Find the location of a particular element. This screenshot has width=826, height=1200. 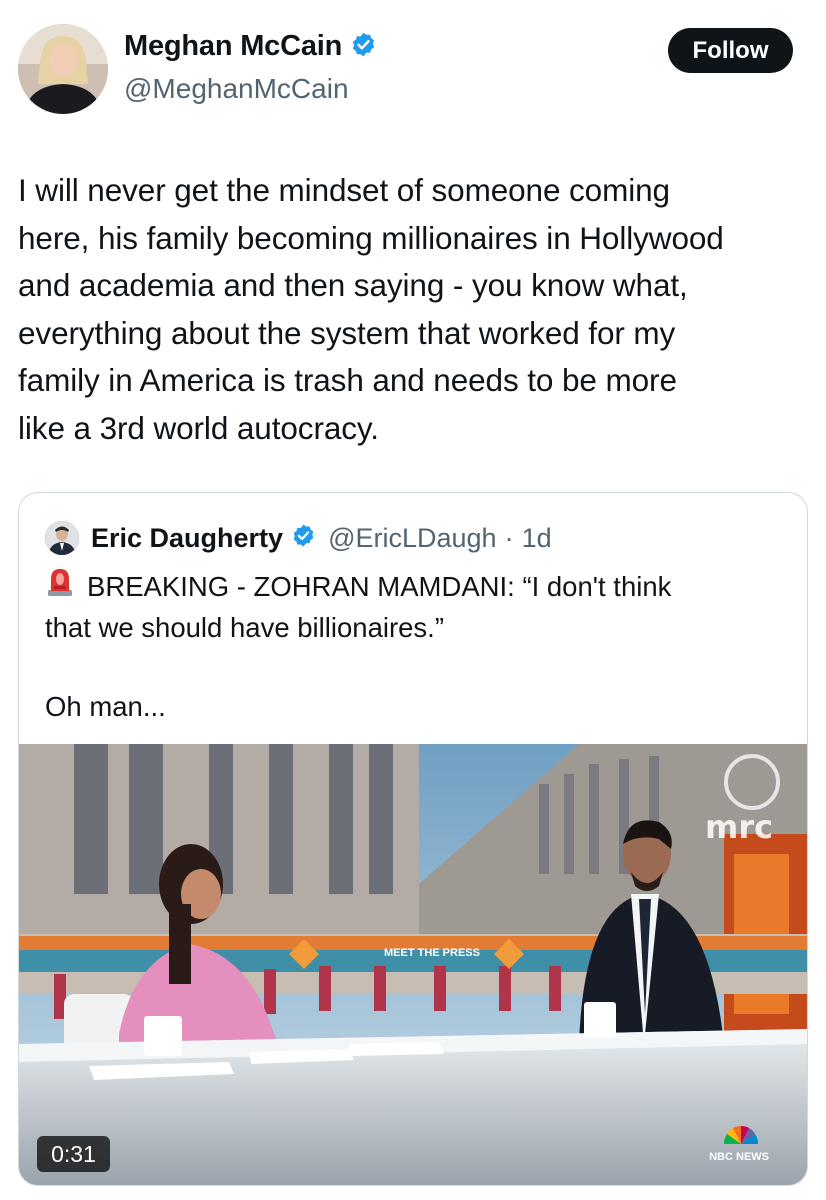

quoted-author-name: Eric Daugherty is located at coordinates (187, 538).